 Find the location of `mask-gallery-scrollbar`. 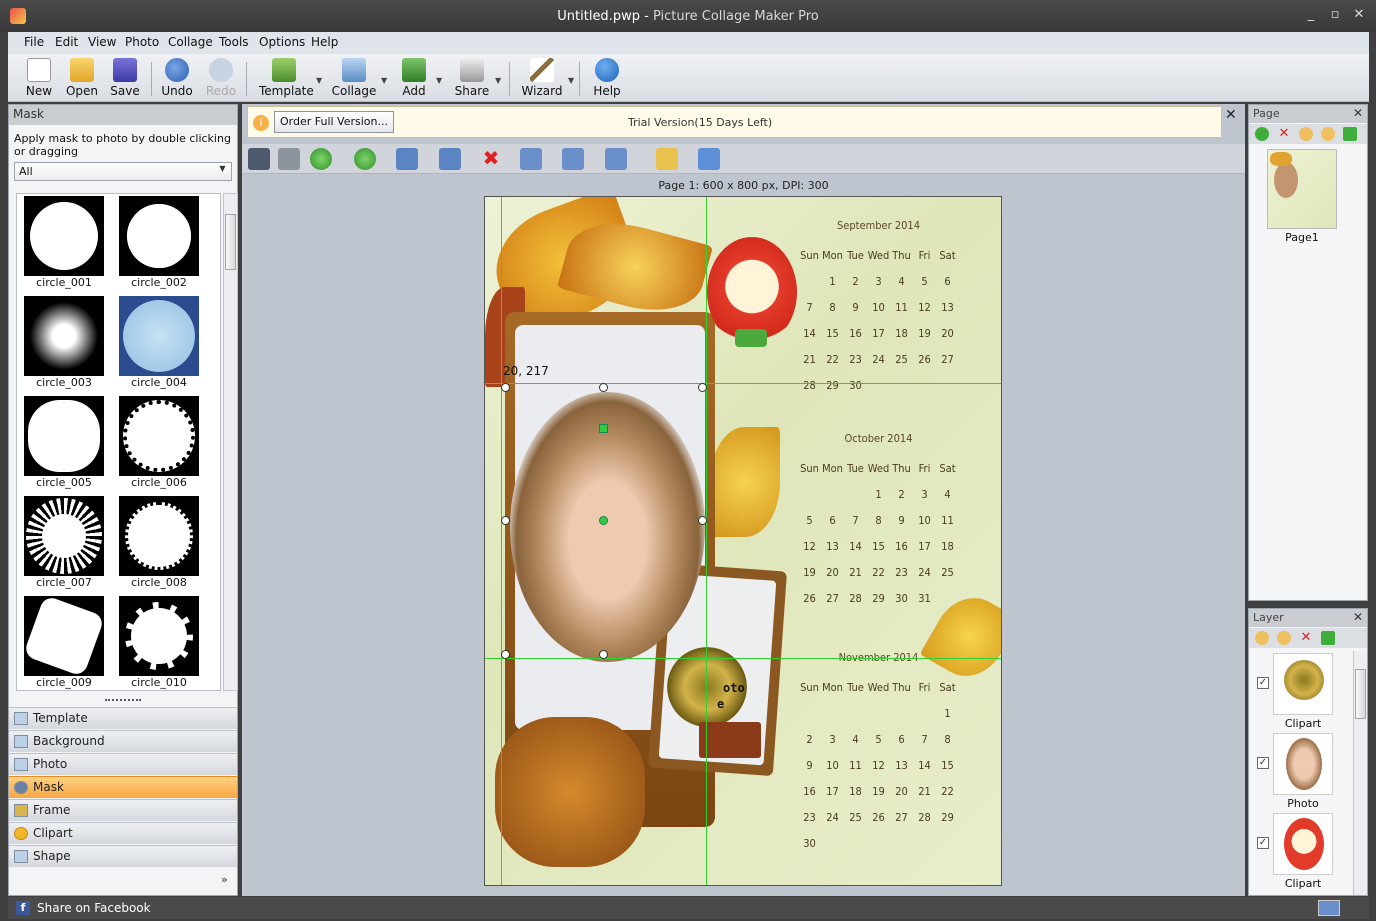

mask-gallery-scrollbar is located at coordinates (230, 442).